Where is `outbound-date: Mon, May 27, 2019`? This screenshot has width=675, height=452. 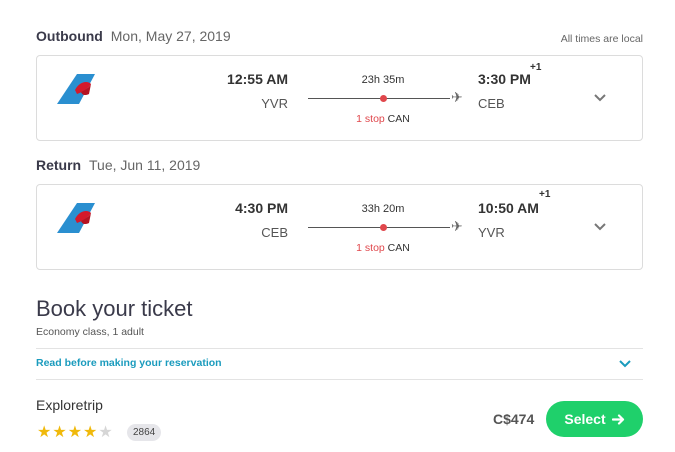
outbound-date: Mon, May 27, 2019 is located at coordinates (170, 36).